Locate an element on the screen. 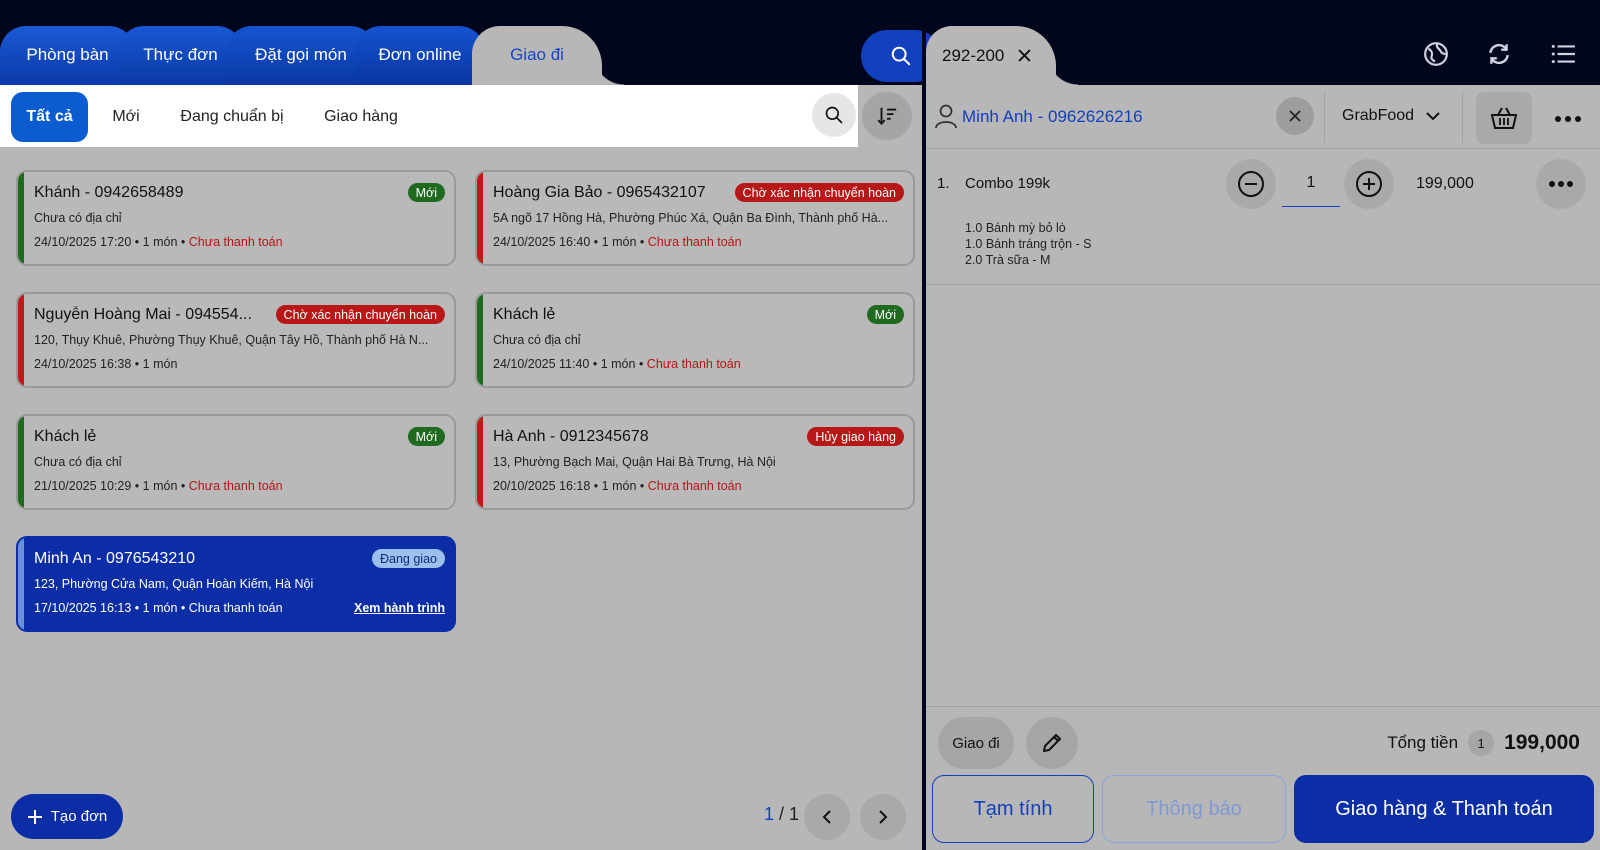 The width and height of the screenshot is (1600, 850). filter-all: Tất cả is located at coordinates (49, 117).